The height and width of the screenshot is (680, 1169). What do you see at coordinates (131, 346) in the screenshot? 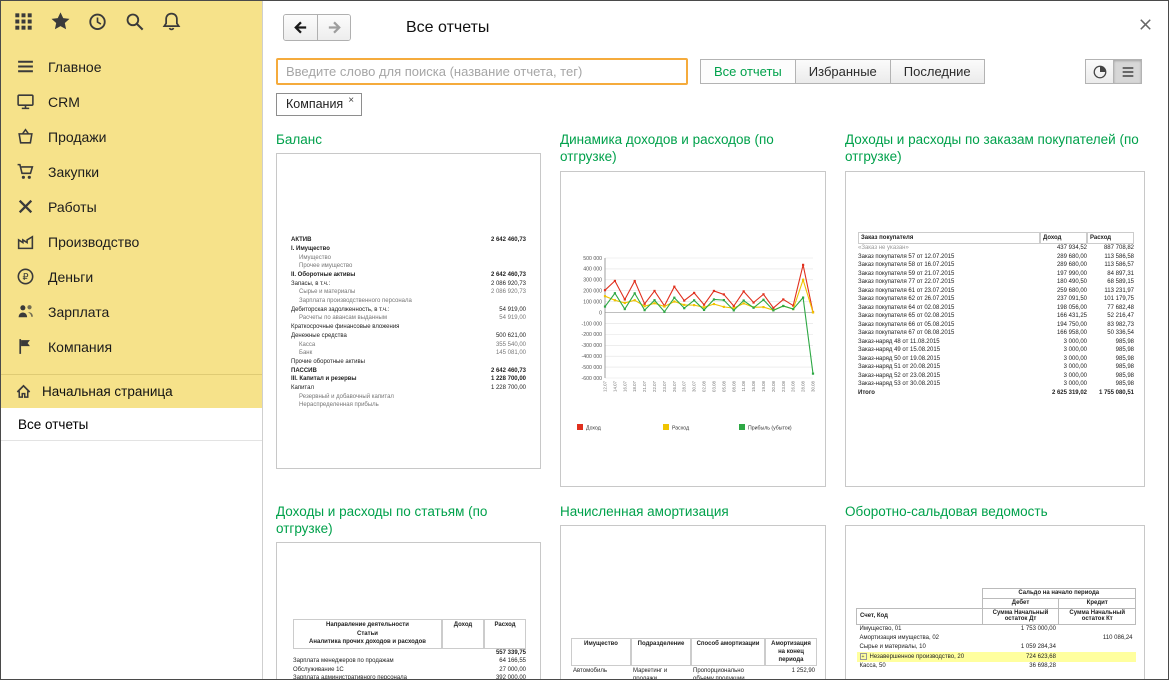
I see `sidebar-item-kompaniya: Компания` at bounding box center [131, 346].